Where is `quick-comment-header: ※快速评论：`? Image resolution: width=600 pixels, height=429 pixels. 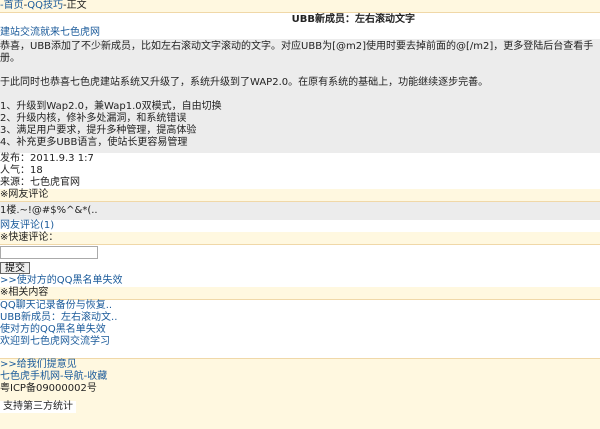 quick-comment-header: ※快速评论： is located at coordinates (300, 238).